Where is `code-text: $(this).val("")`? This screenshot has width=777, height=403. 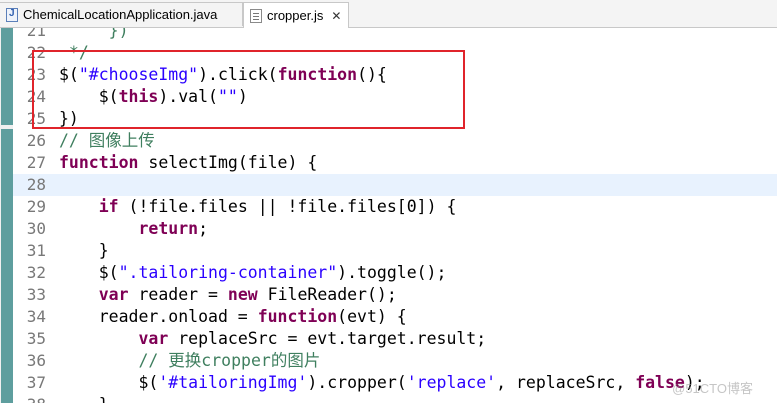 code-text: $(this).val("") is located at coordinates (153, 97).